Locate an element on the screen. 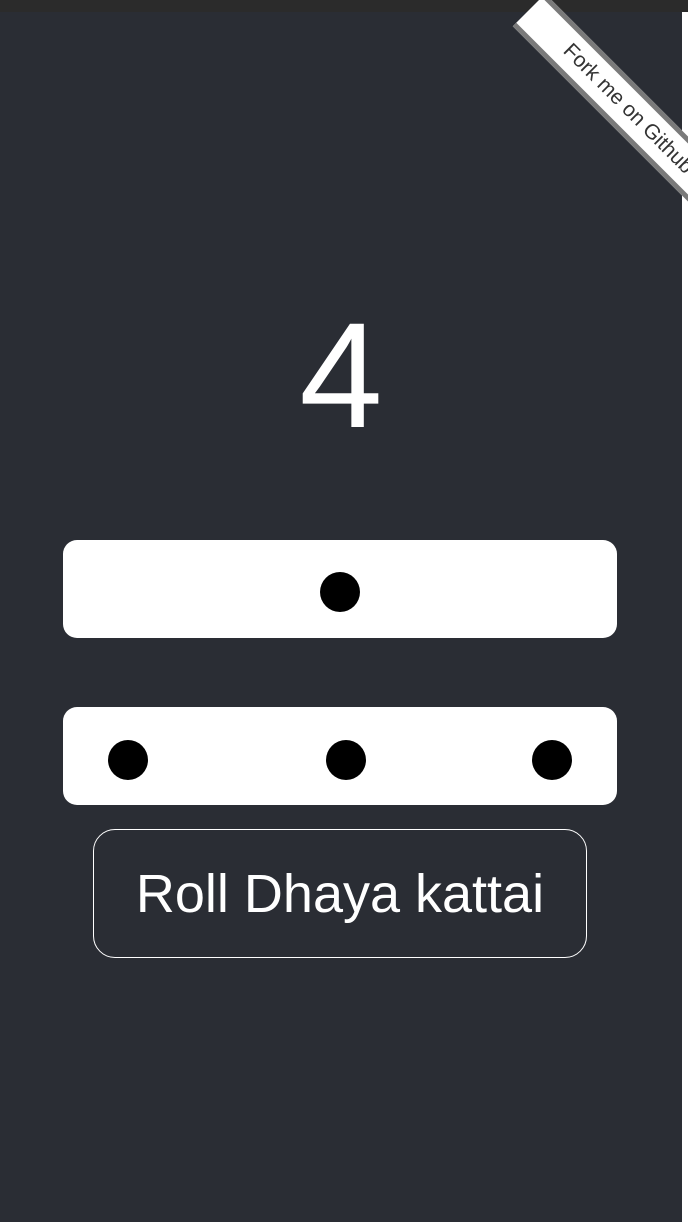 This screenshot has height=1222, width=688. roll-button: Roll Dhaya kattai is located at coordinates (340, 893).